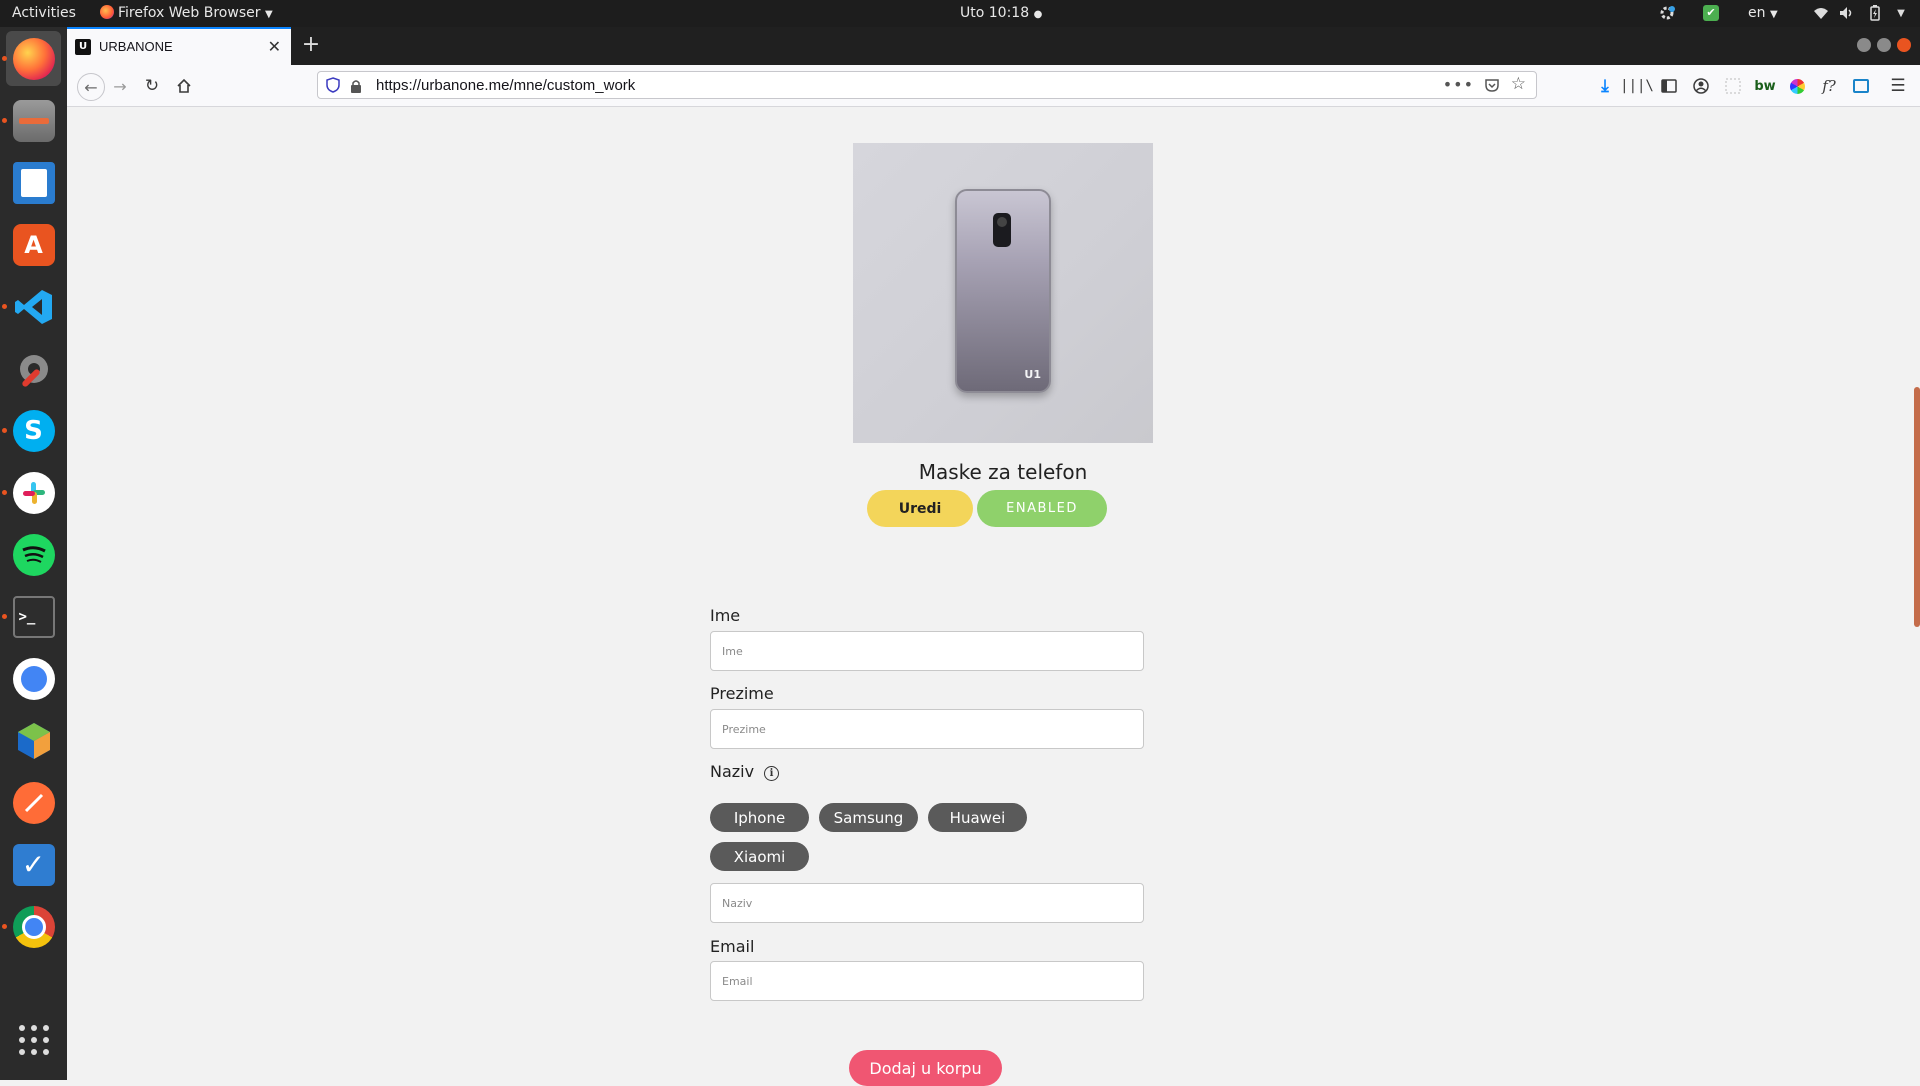 The height and width of the screenshot is (1086, 1920). Describe the element at coordinates (186, 13) in the screenshot. I see `app-menu: Firefox Web Browser ▼` at that location.